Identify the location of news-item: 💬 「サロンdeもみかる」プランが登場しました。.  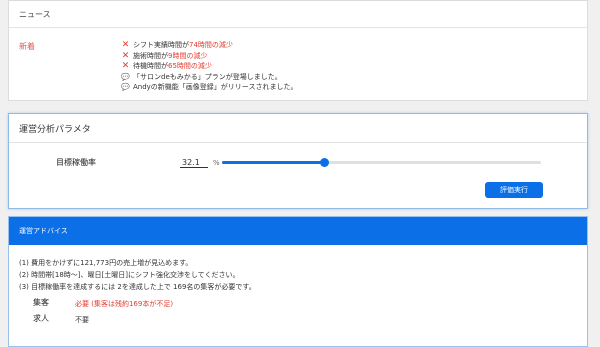
(209, 77).